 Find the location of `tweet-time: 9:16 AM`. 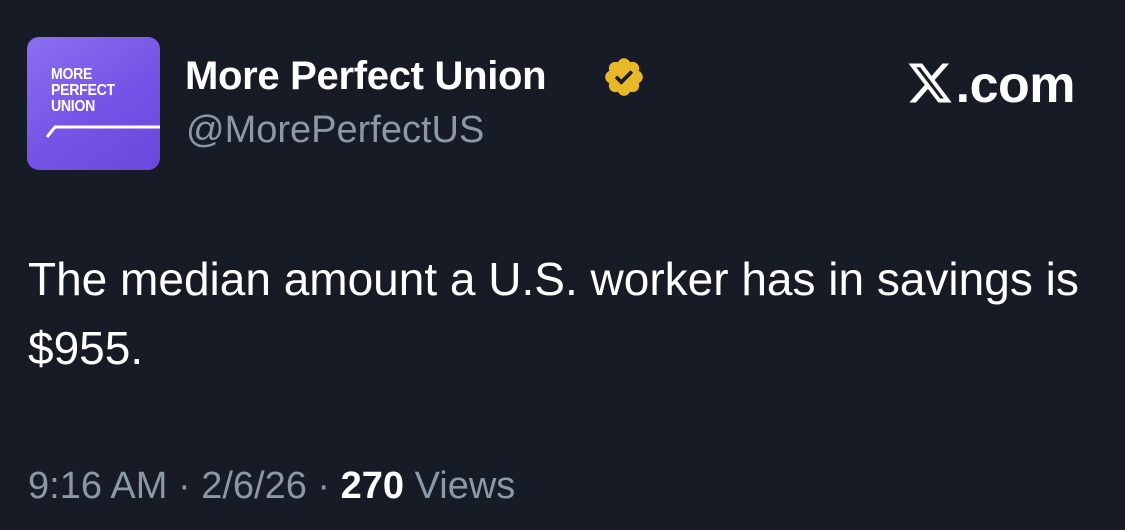

tweet-time: 9:16 AM is located at coordinates (97, 486).